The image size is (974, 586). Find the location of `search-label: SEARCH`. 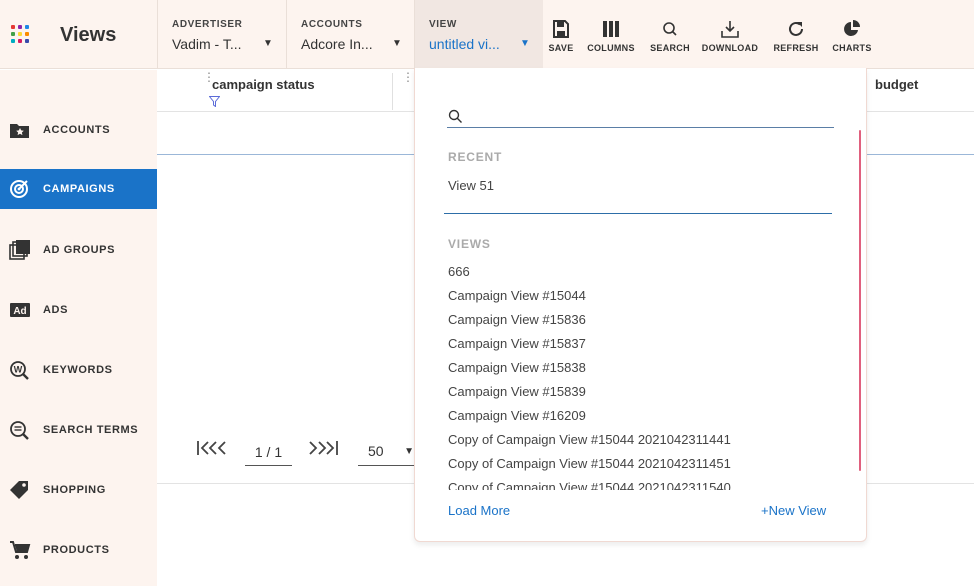

search-label: SEARCH is located at coordinates (670, 48).